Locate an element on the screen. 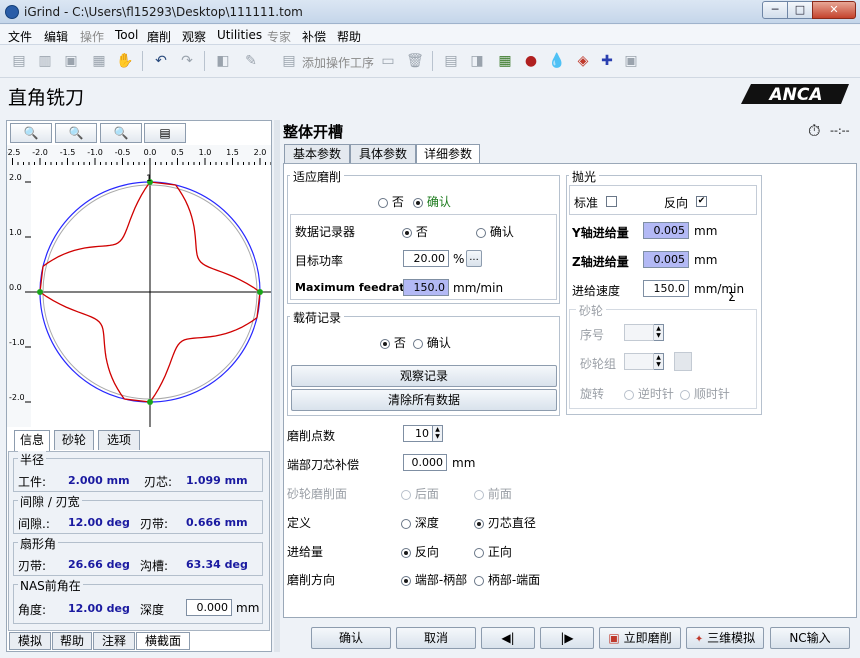  table-icon: ▦ is located at coordinates (505, 61).